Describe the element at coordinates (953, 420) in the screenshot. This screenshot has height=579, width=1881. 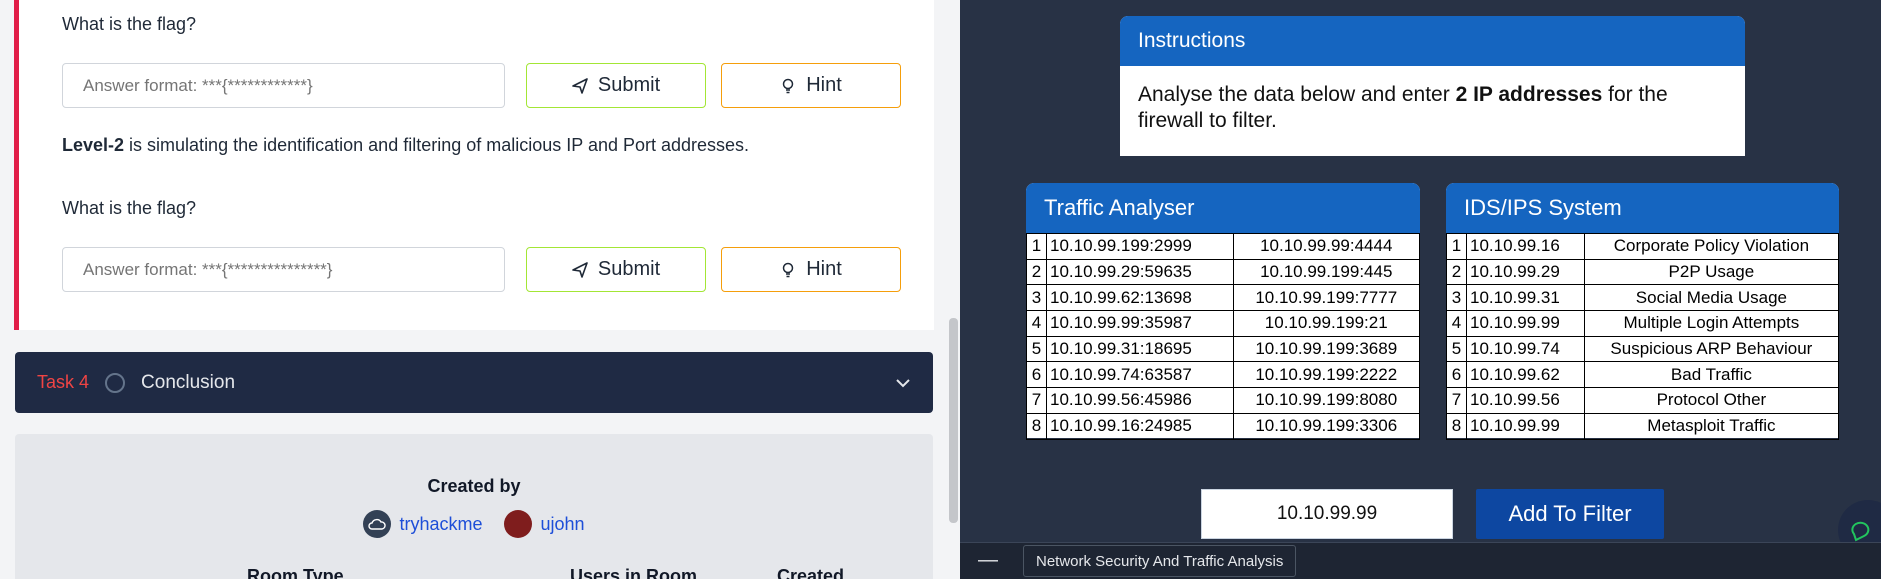
I see `scroll-thumb` at that location.